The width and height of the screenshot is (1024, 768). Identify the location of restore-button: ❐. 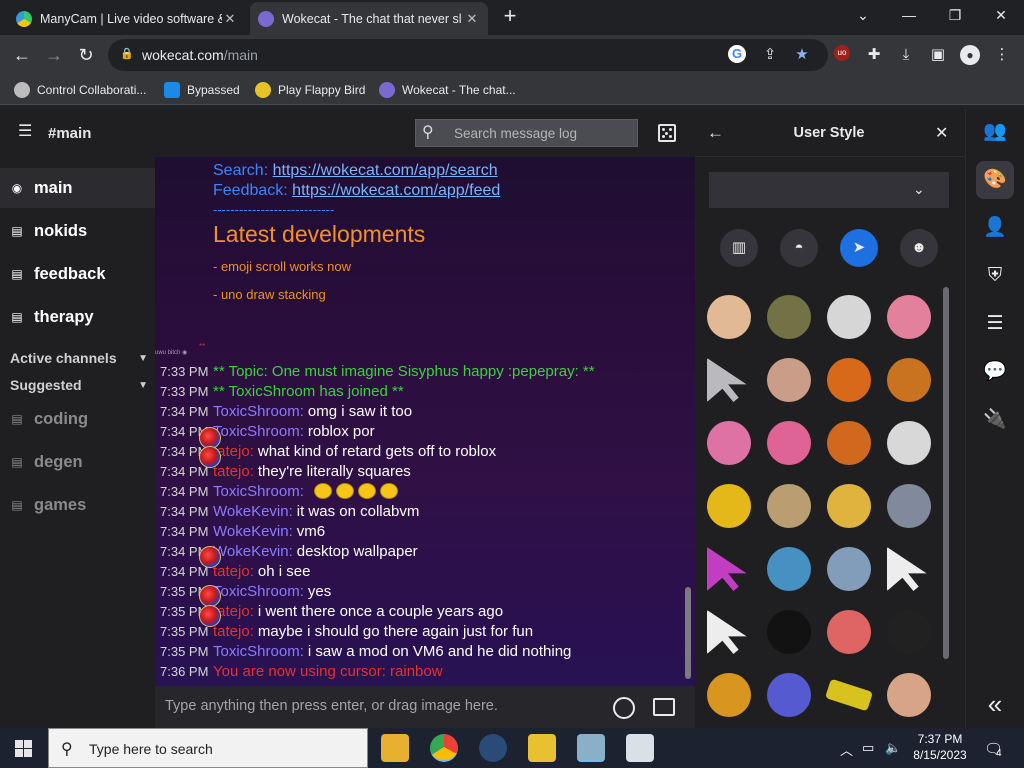
(955, 16).